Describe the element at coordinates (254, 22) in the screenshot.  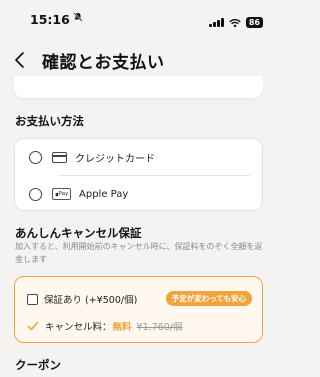
I see `battery-indicator: 86` at that location.